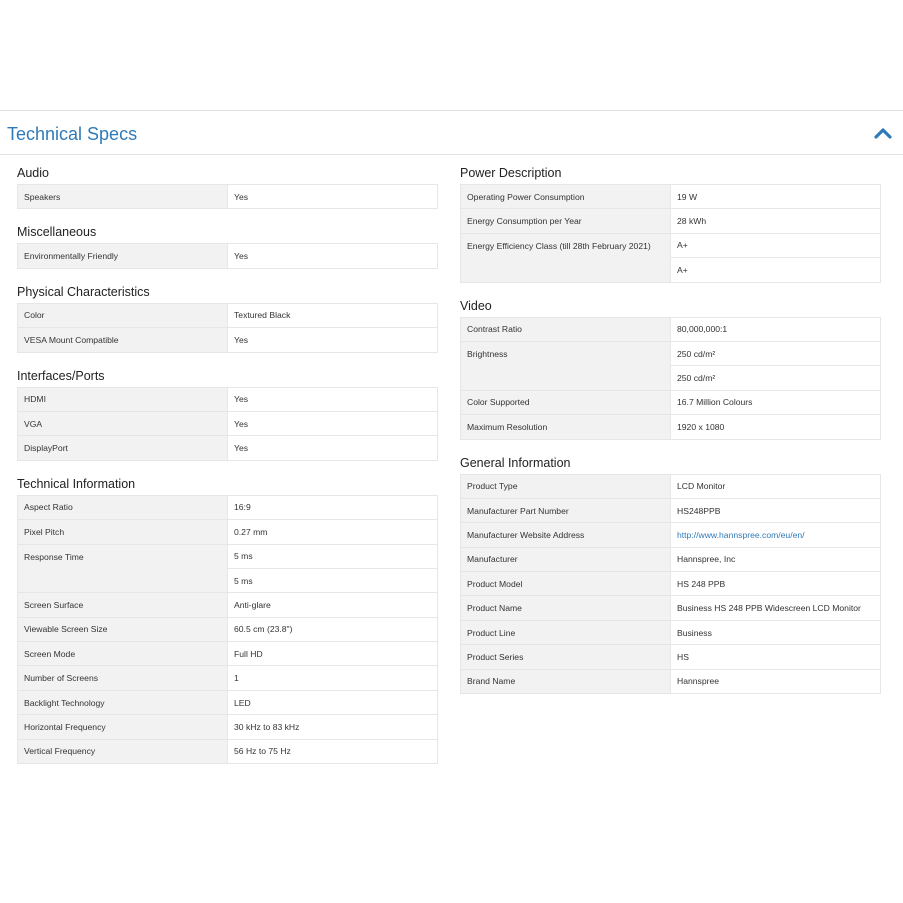 The image size is (903, 903). I want to click on spec-value: HS248PPB, so click(775, 510).